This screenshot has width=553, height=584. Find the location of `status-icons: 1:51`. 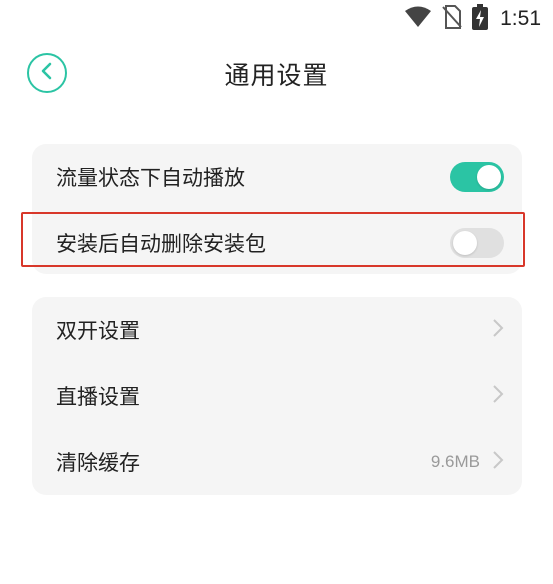

status-icons: 1:51 is located at coordinates (472, 19).